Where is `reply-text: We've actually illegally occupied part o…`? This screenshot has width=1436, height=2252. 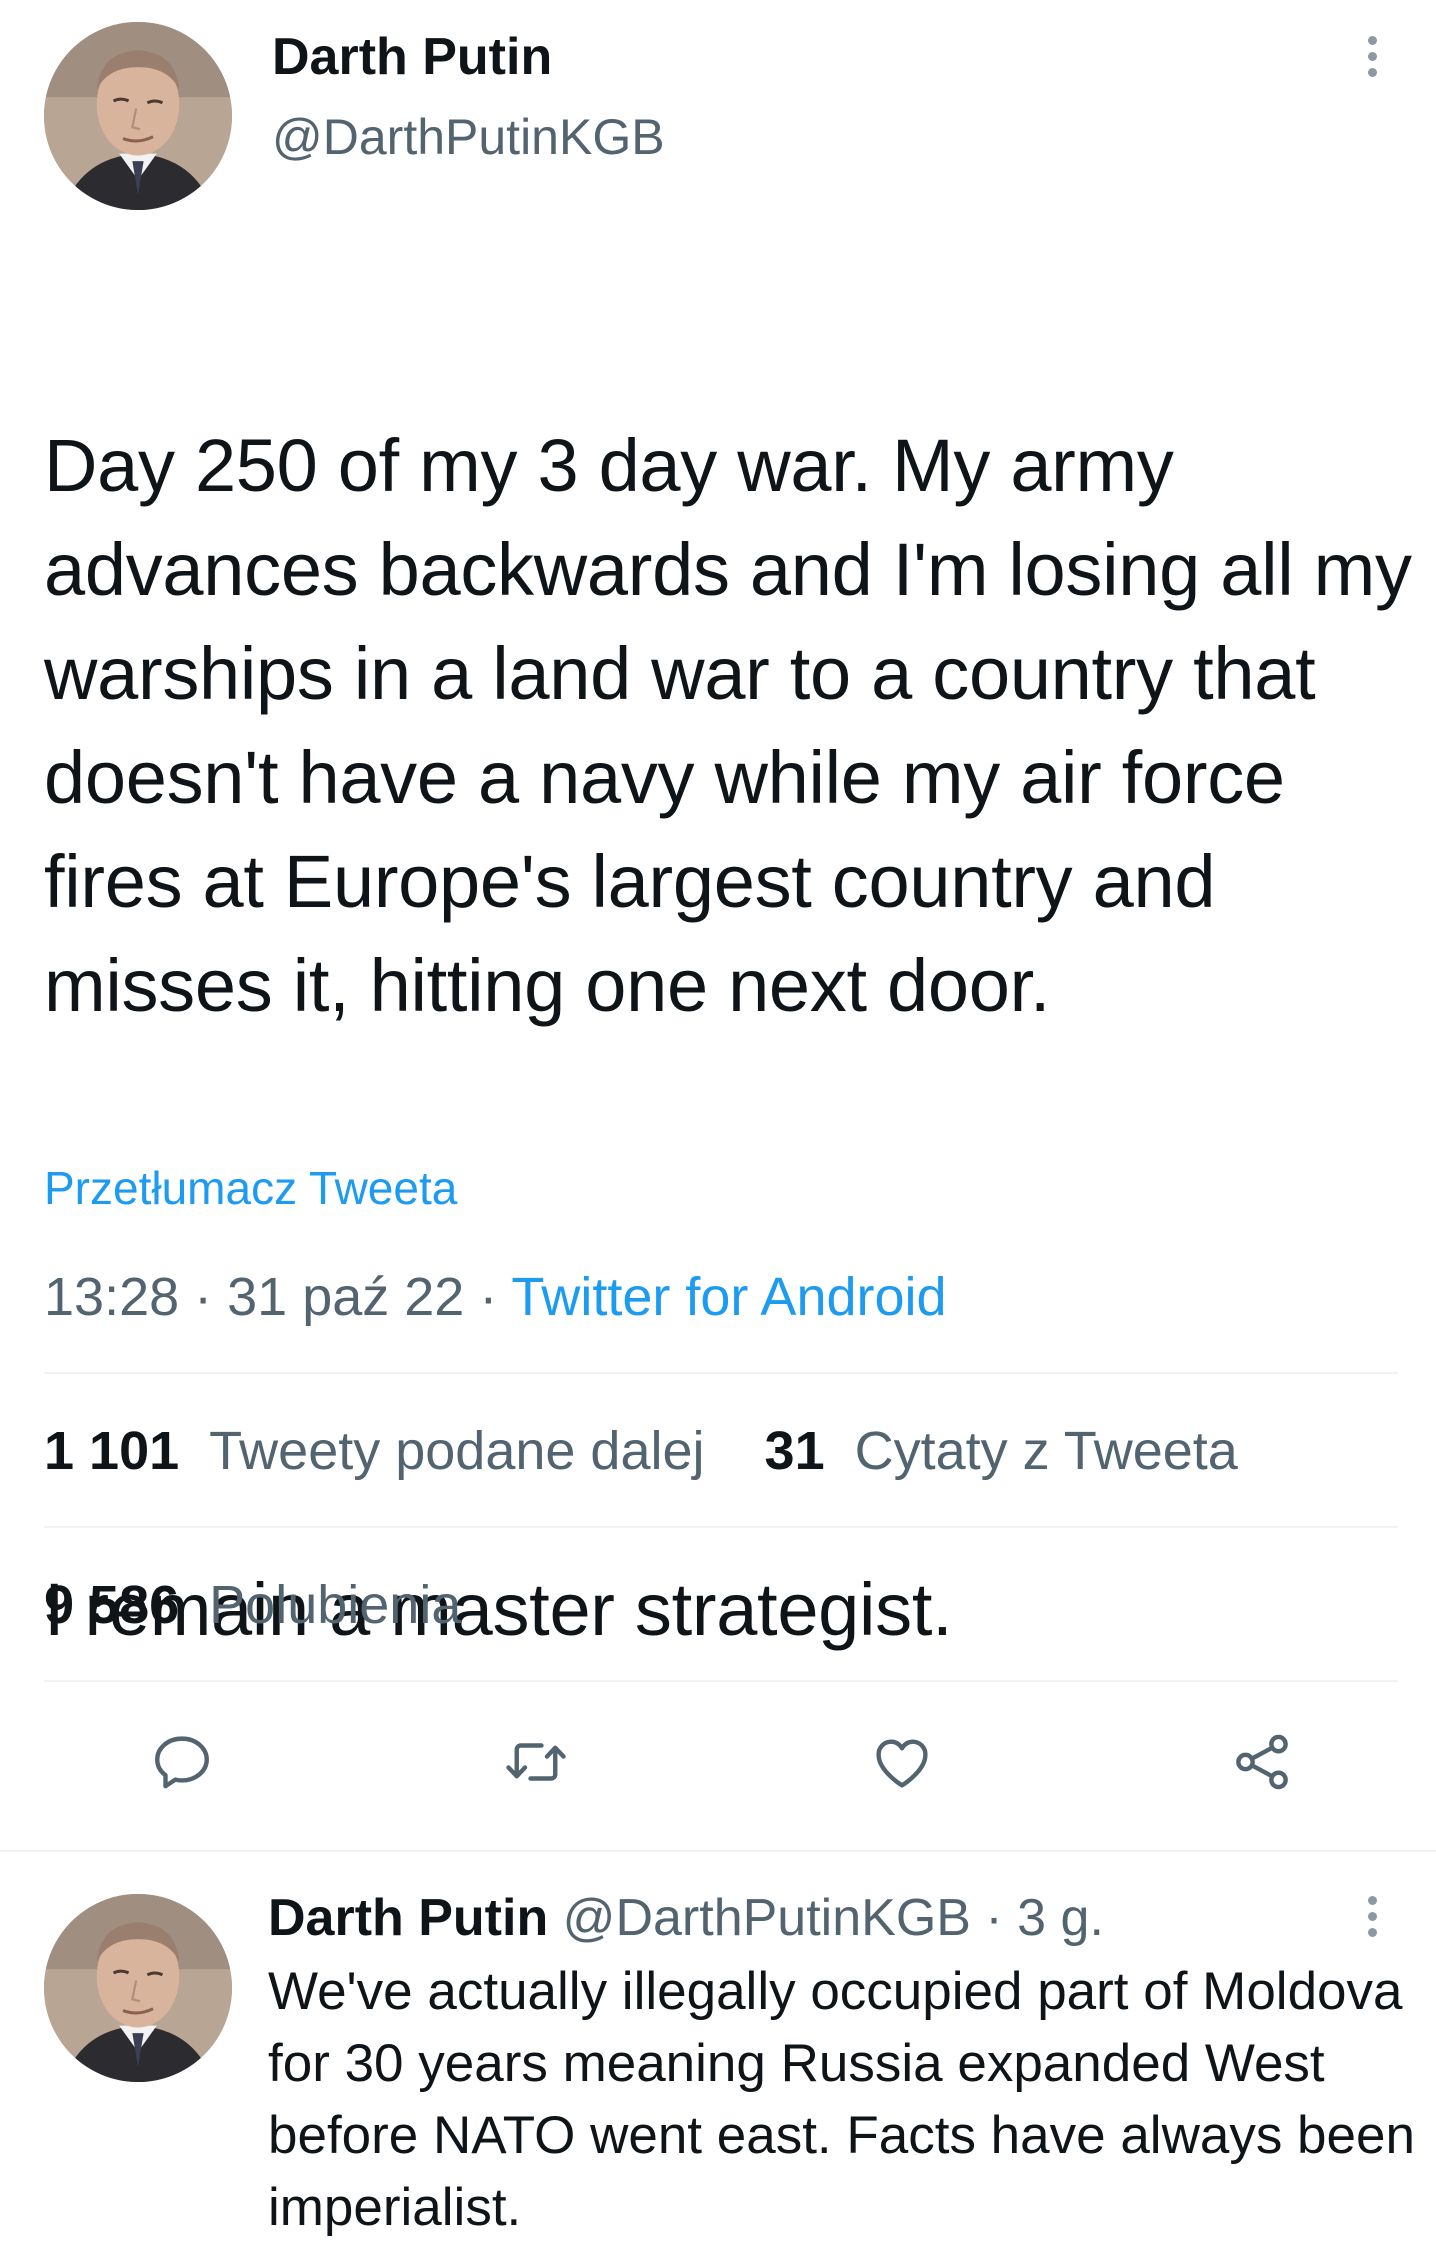
reply-text: We've actually illegally occupied part o… is located at coordinates (849, 2099).